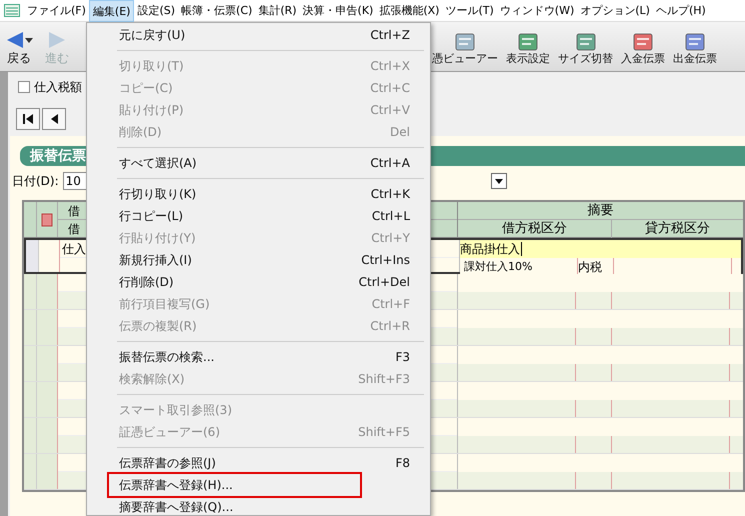 The width and height of the screenshot is (745, 516). What do you see at coordinates (535, 229) in the screenshot?
I see `column-header: 借方税区分` at bounding box center [535, 229].